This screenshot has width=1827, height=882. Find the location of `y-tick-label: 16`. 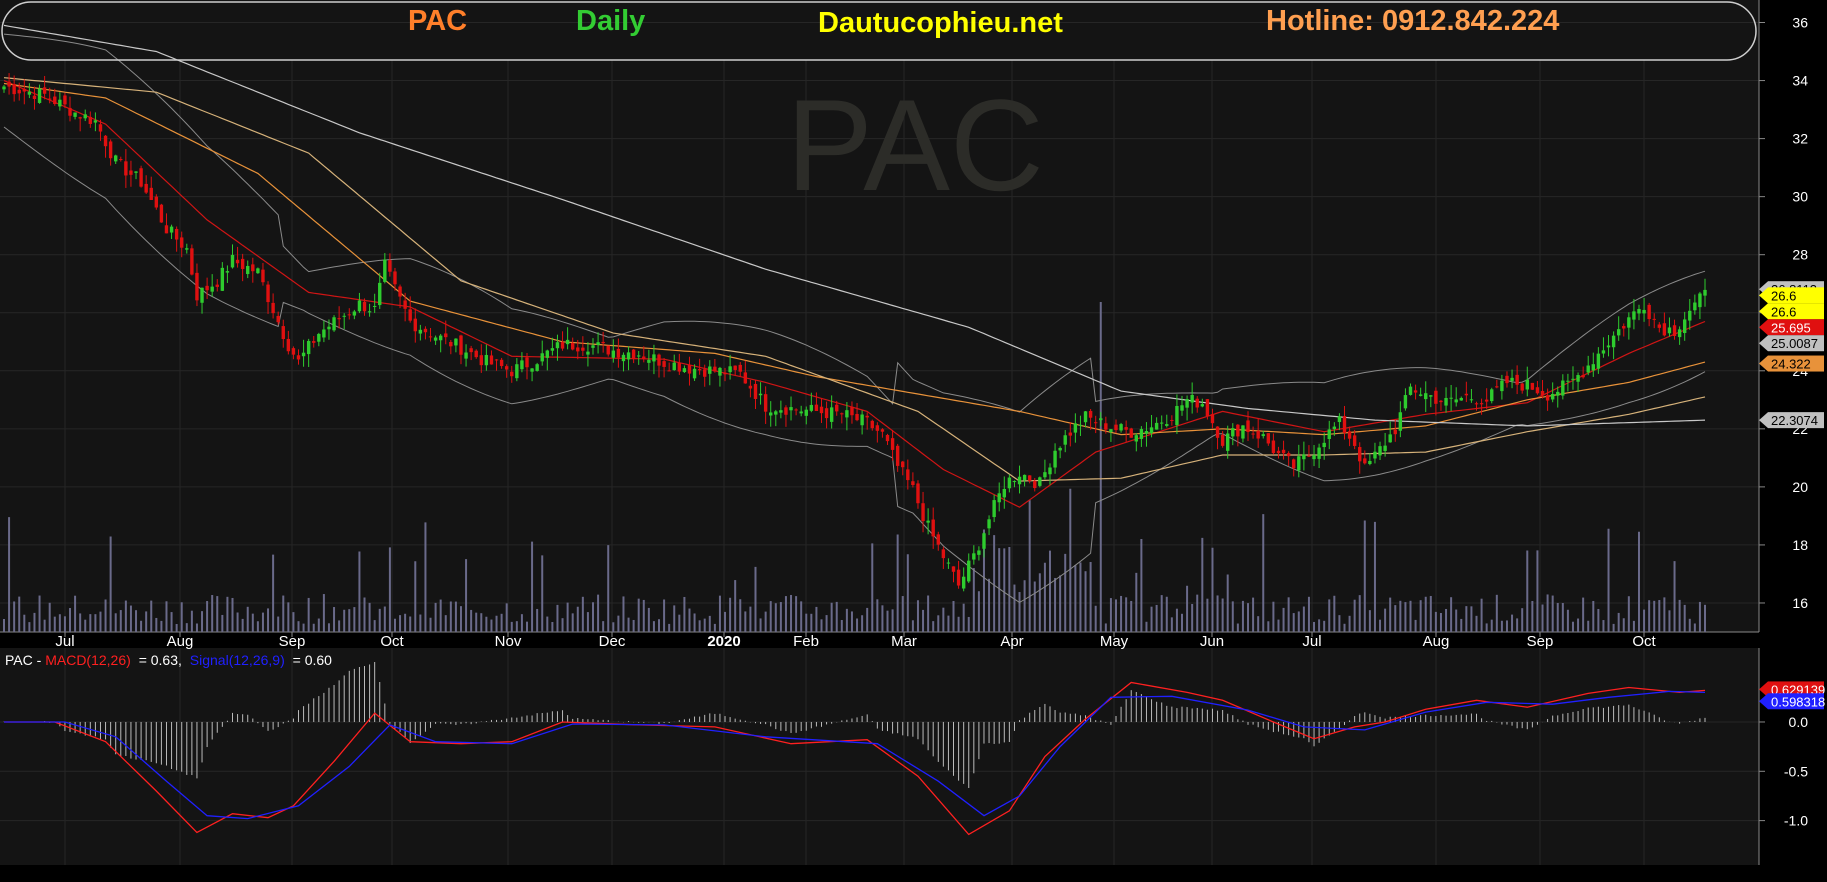

y-tick-label: 16 is located at coordinates (1800, 603).